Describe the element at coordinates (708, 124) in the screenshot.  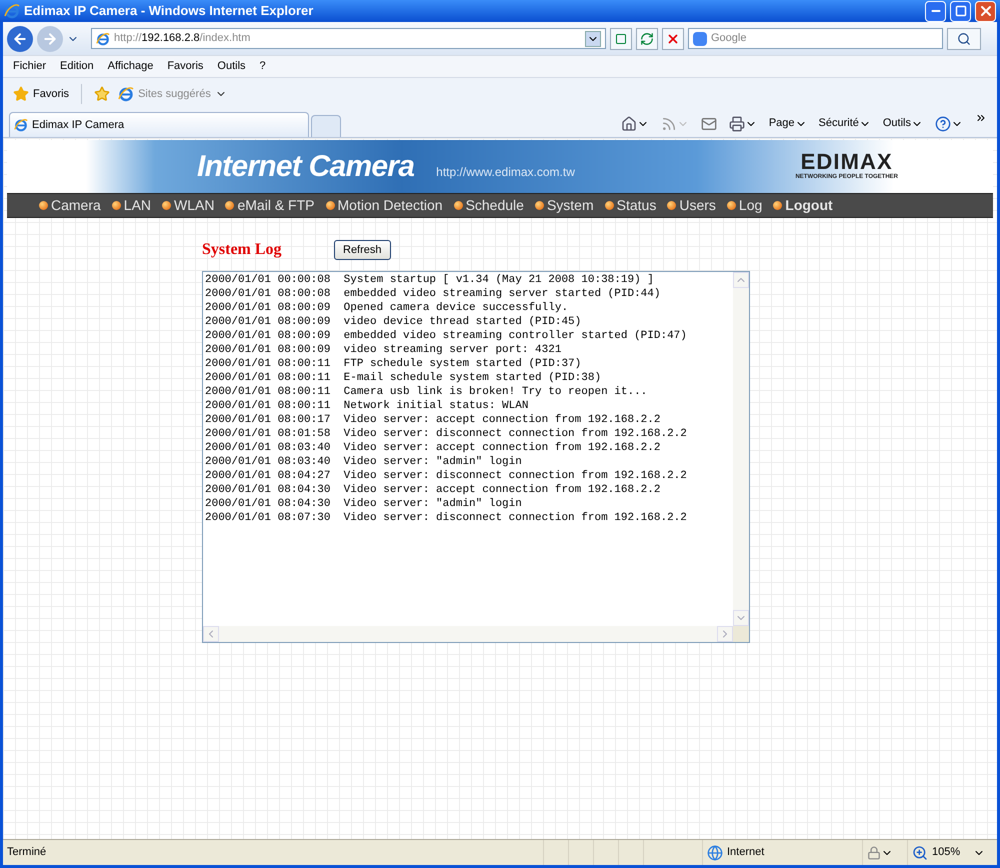
I see `mail-icon` at that location.